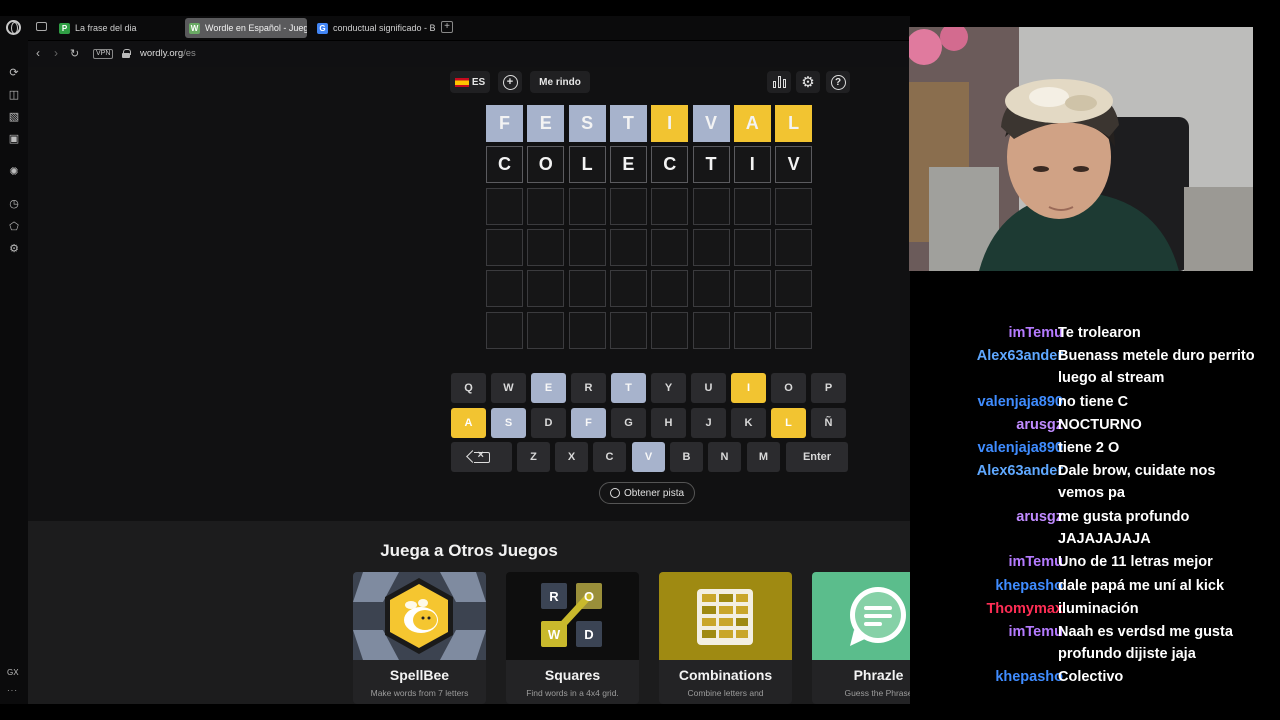 The image size is (1280, 720). I want to click on settings-button: ⚙, so click(808, 82).